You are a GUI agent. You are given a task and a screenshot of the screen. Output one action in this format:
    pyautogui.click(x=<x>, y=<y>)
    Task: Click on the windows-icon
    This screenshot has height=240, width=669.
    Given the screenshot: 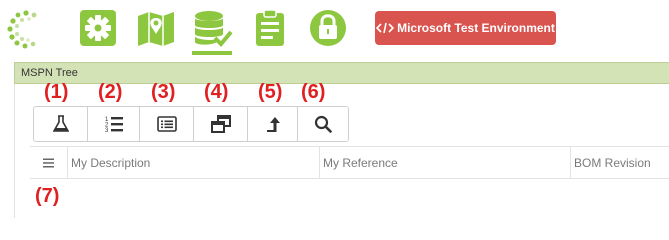 What is the action you would take?
    pyautogui.click(x=220, y=124)
    